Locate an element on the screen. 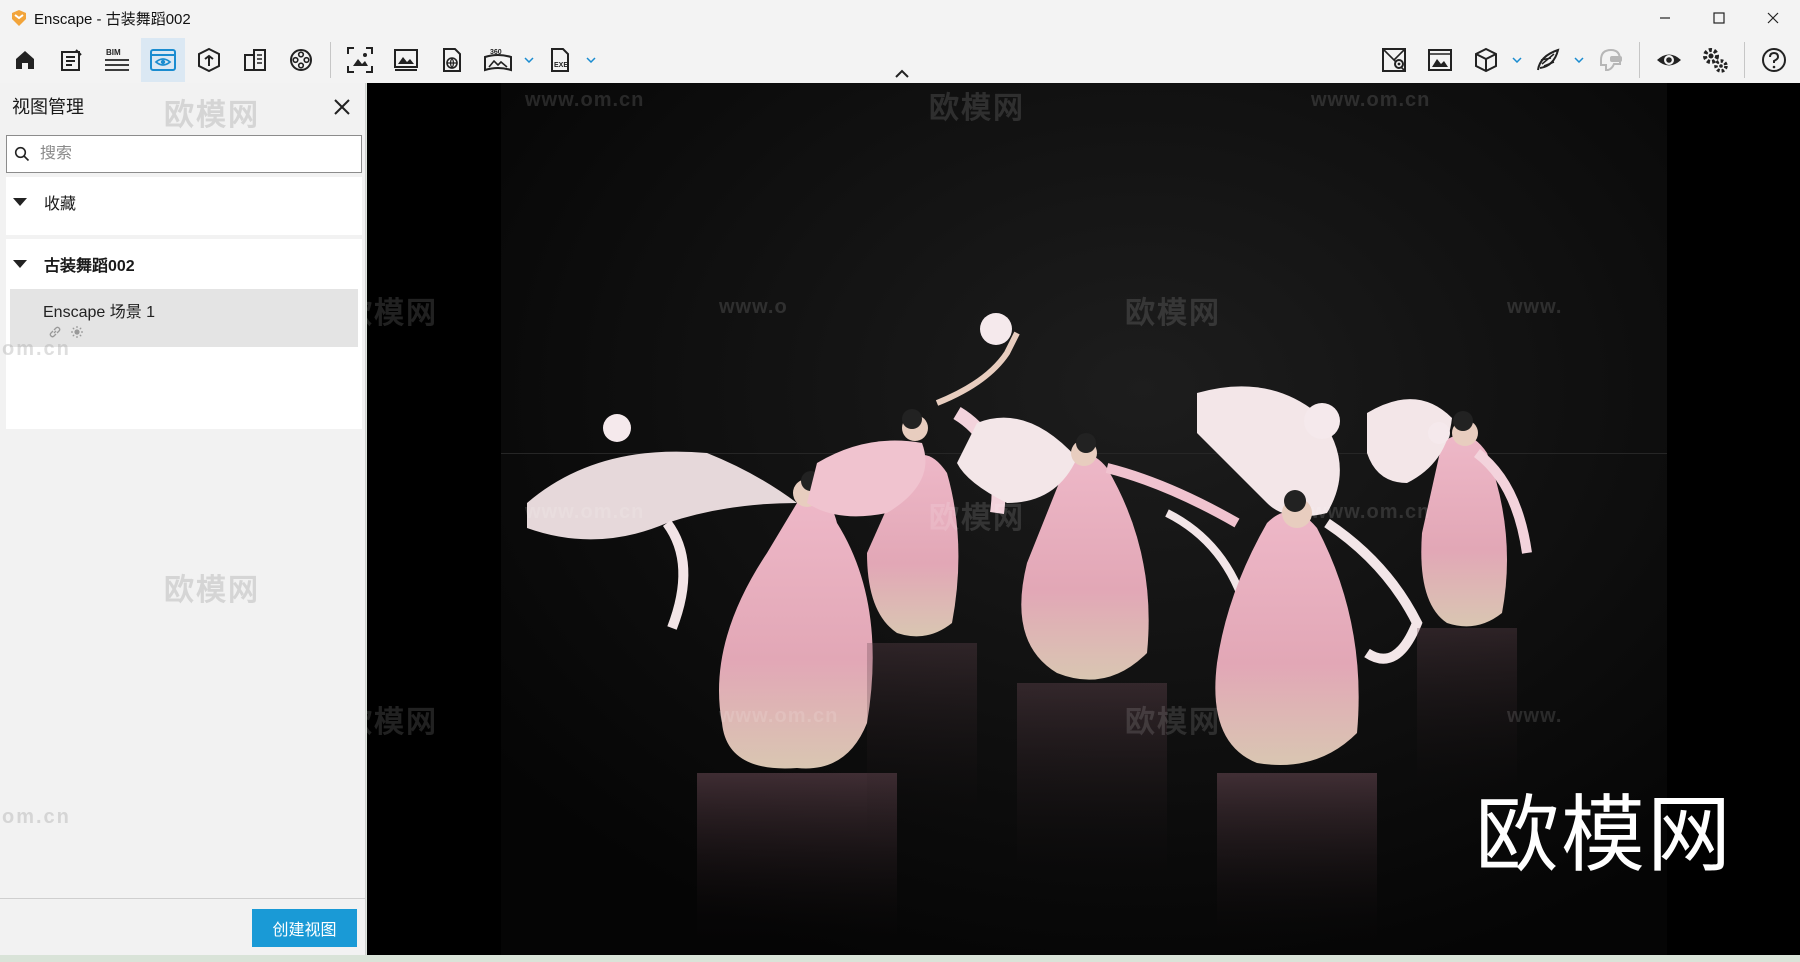 The width and height of the screenshot is (1800, 962). minimize-icon is located at coordinates (1665, 18).